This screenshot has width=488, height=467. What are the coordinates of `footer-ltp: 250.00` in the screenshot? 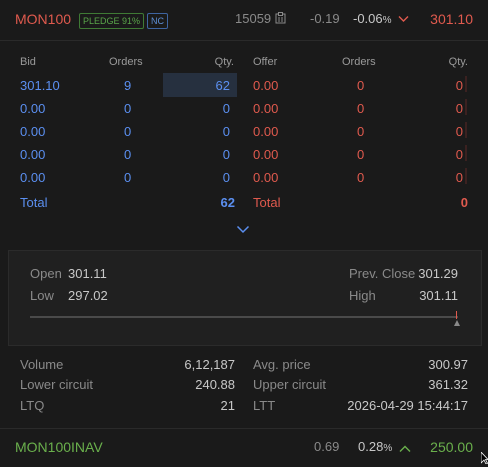 It's located at (451, 447).